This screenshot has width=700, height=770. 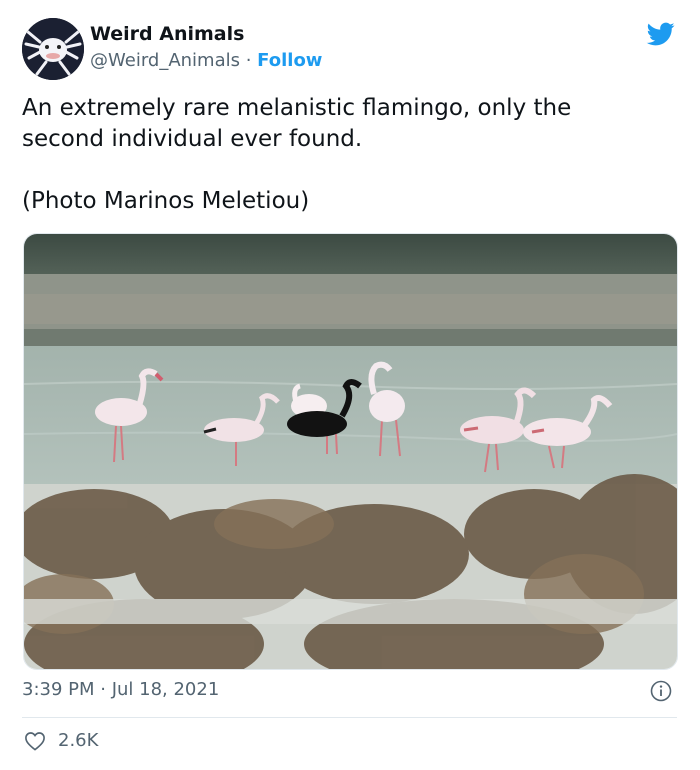 I want to click on like-count: 2.6K, so click(x=78, y=740).